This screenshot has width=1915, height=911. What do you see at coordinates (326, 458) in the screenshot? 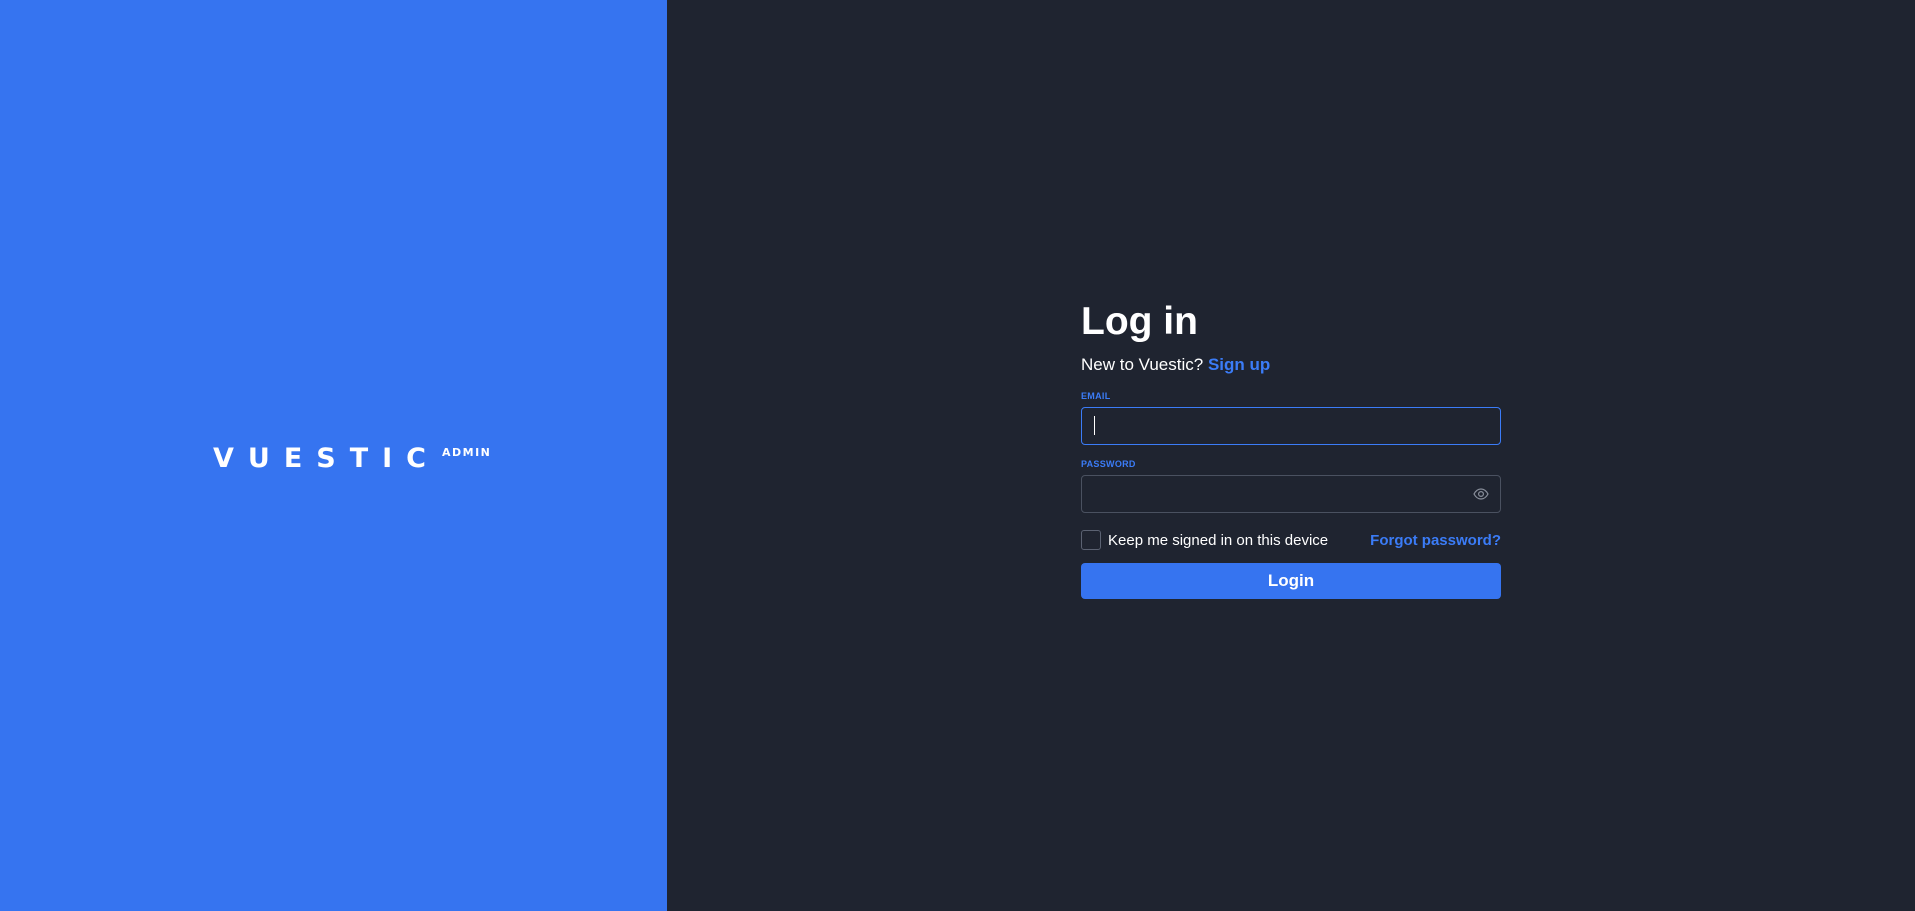
I see `logo-text: VUESTIC` at bounding box center [326, 458].